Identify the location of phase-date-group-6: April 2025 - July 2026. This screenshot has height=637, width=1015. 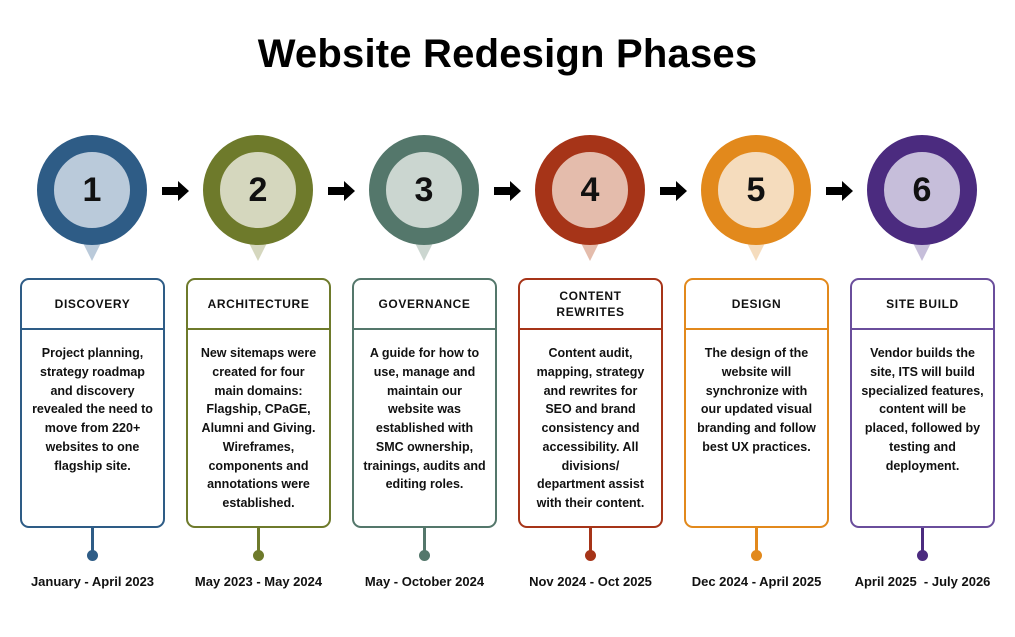
(922, 582).